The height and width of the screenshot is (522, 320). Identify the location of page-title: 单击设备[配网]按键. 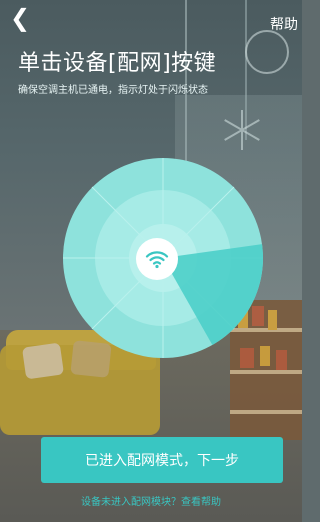
(117, 63).